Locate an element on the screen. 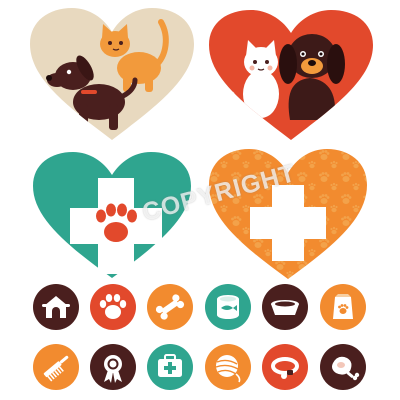 The image size is (400, 400). award-ribbon-icon is located at coordinates (113, 367).